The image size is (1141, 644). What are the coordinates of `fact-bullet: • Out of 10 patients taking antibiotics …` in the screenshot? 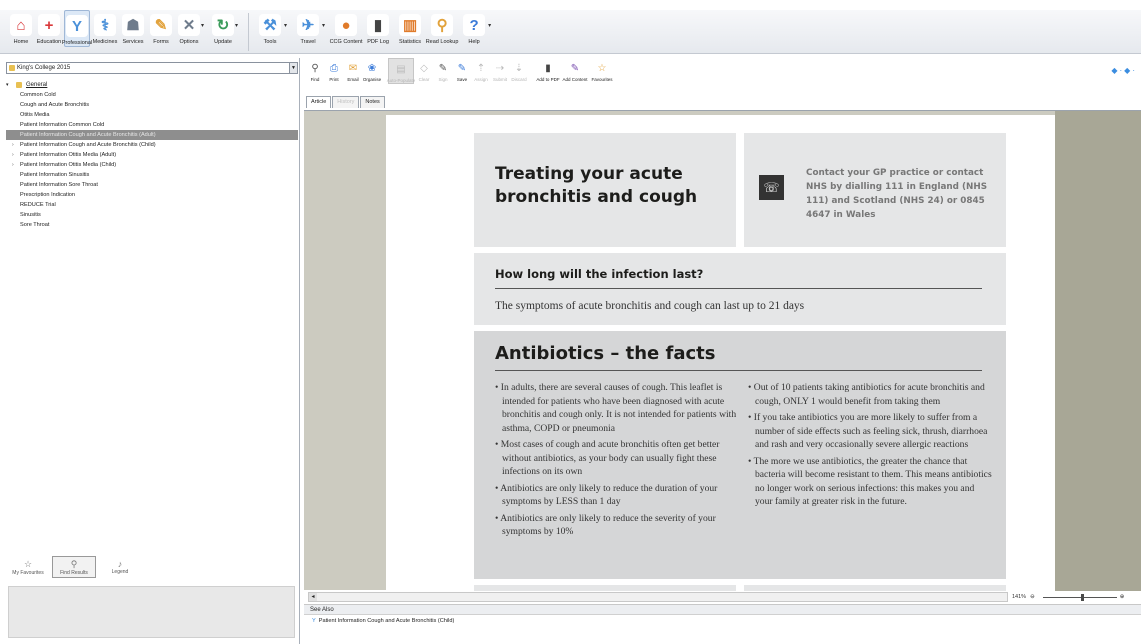 It's located at (866, 394).